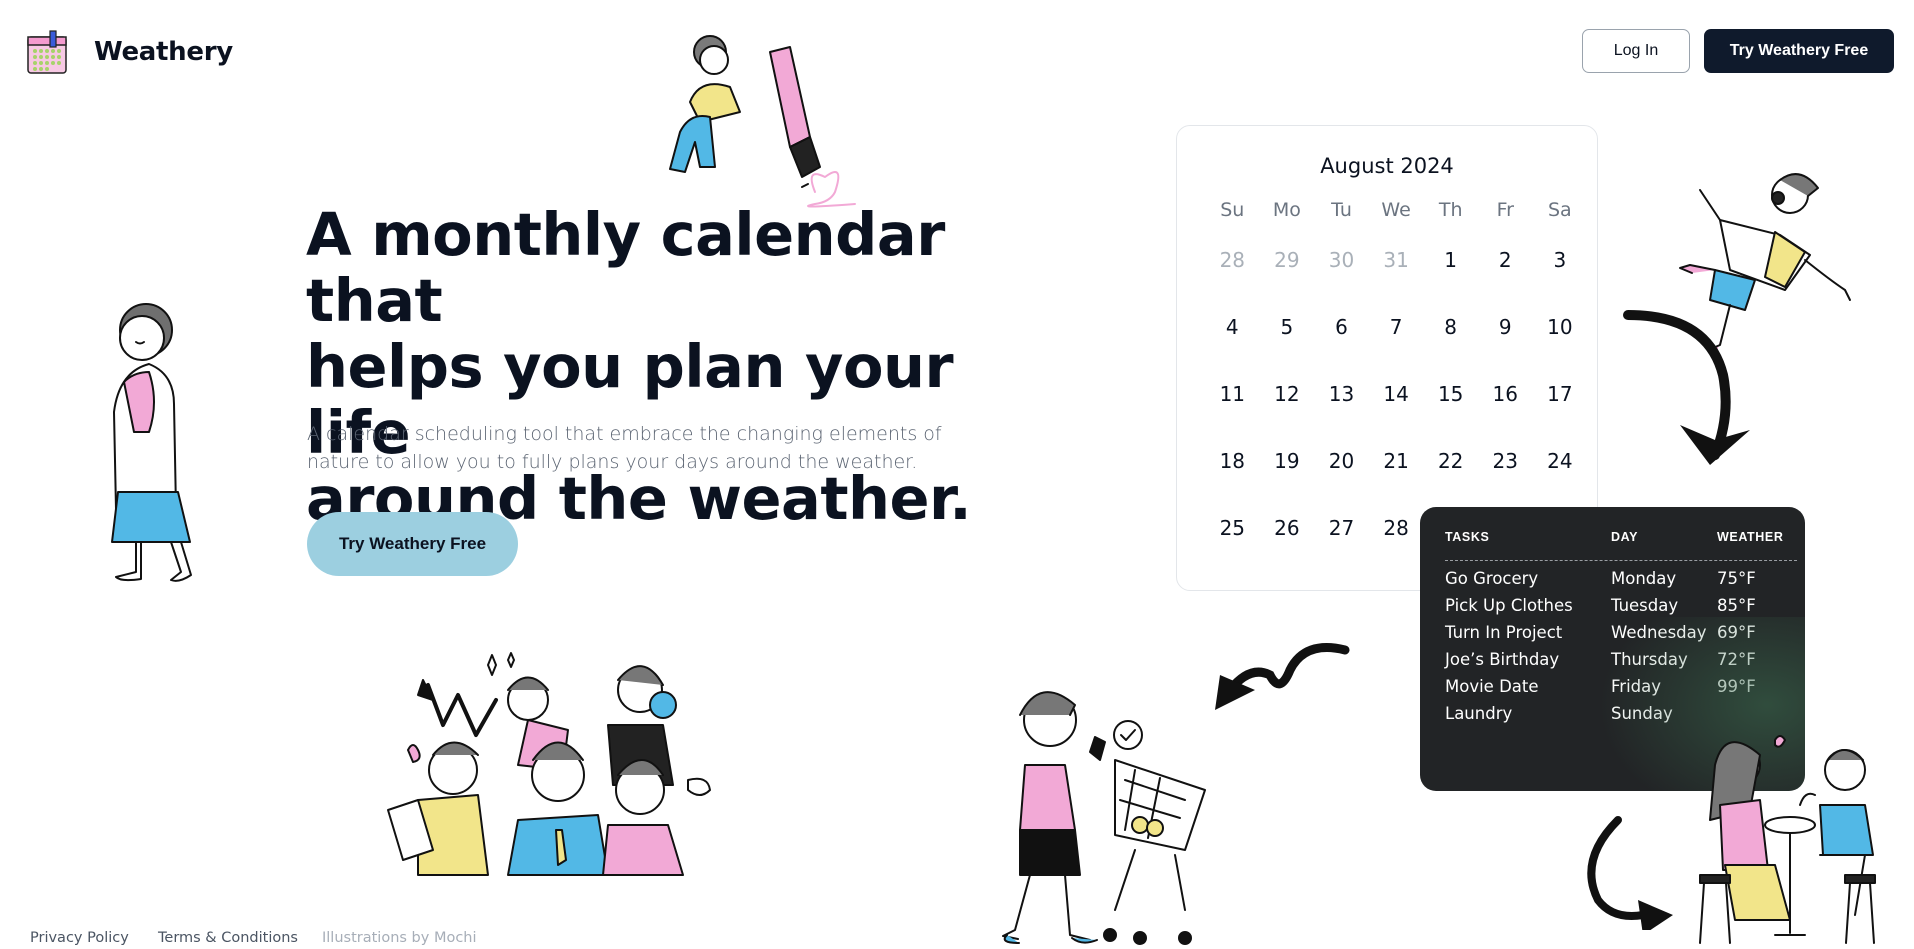  I want to click on task-weather: 72°F, so click(1736, 659).